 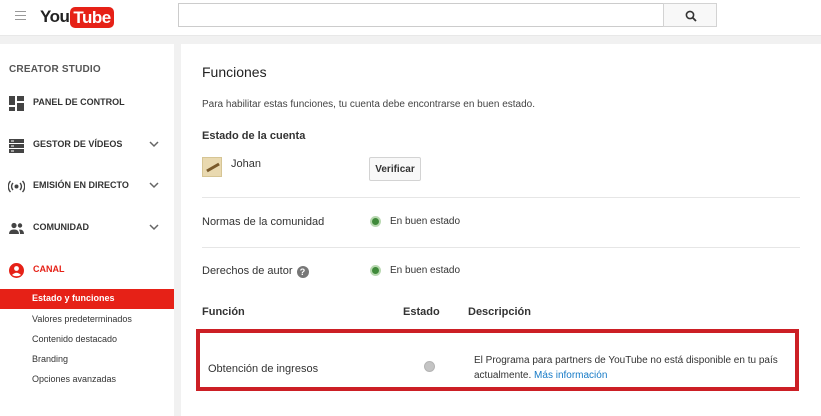 What do you see at coordinates (420, 15) in the screenshot?
I see `search-input` at bounding box center [420, 15].